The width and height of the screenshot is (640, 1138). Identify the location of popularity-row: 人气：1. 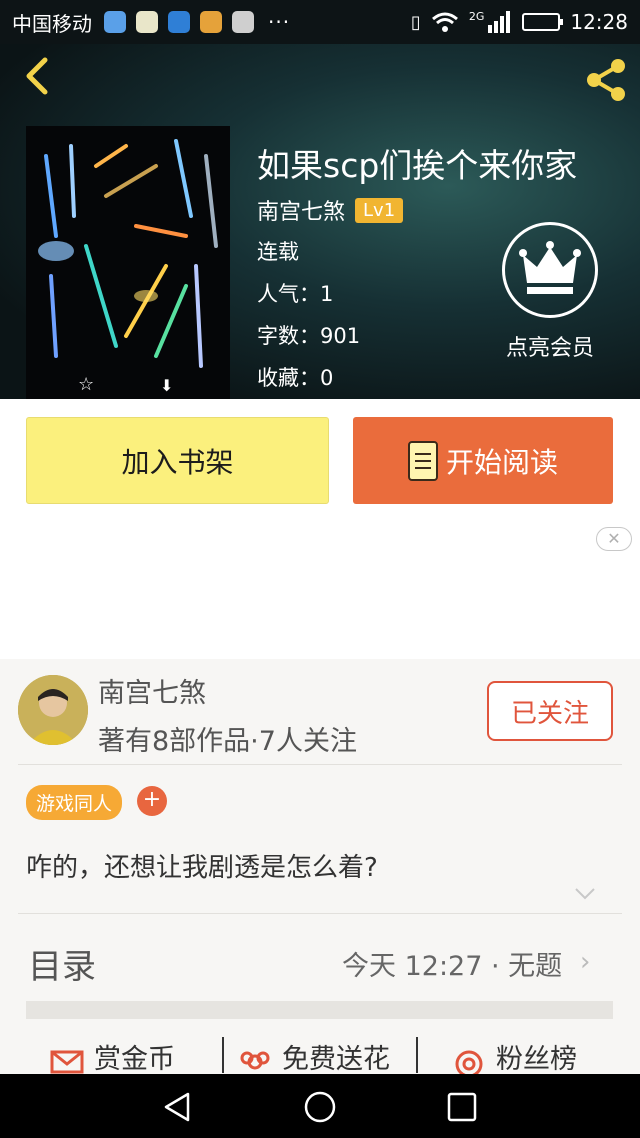
(295, 293).